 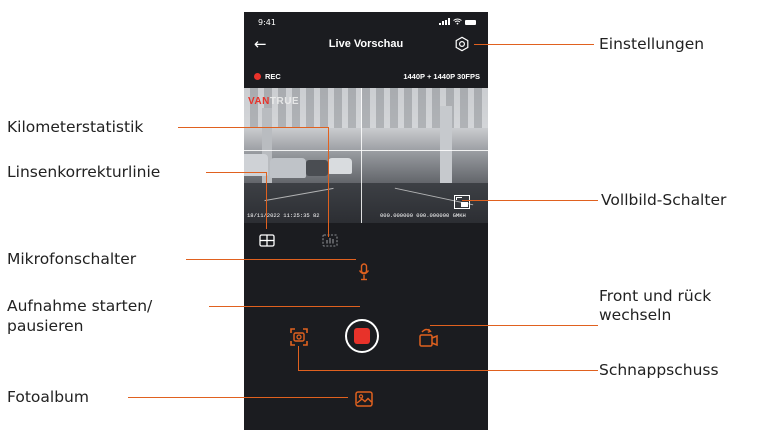 I want to click on callout-line-record, so click(x=284, y=306).